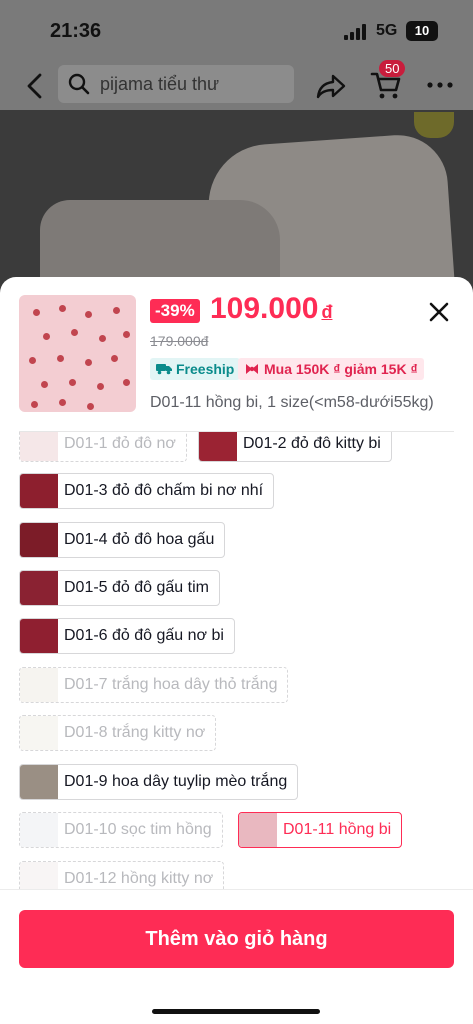  What do you see at coordinates (331, 86) in the screenshot?
I see `share-icon` at bounding box center [331, 86].